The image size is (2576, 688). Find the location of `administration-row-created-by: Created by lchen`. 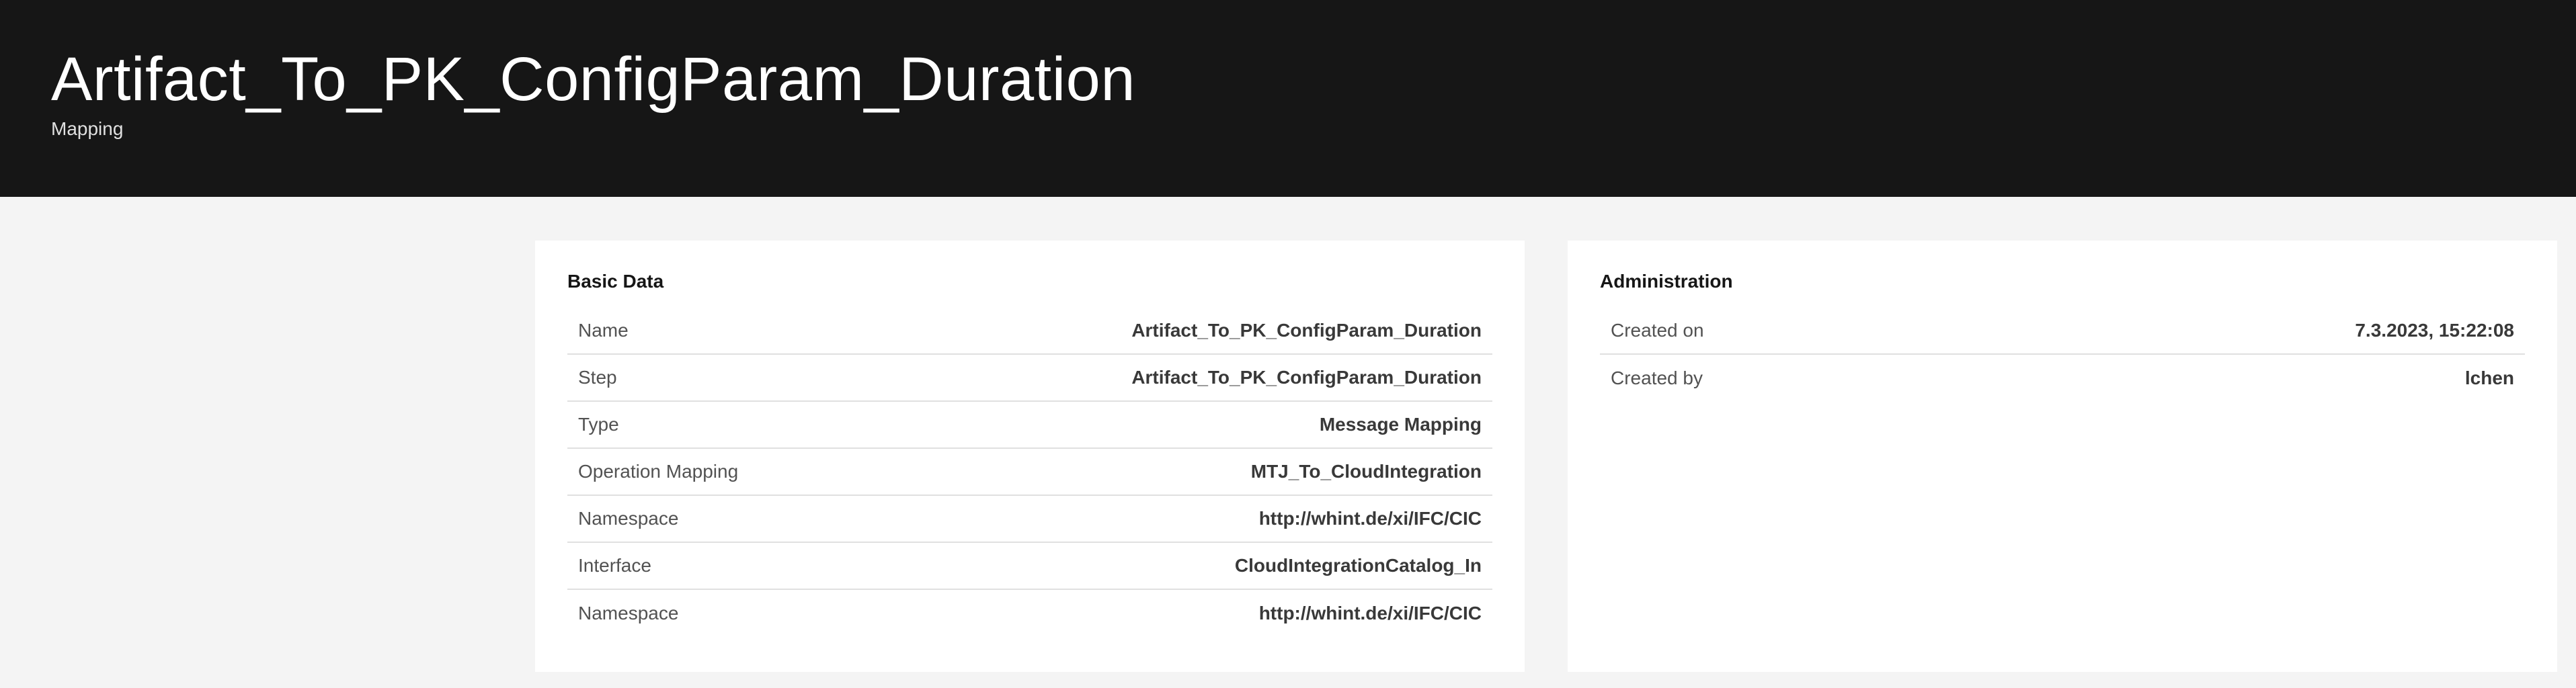

administration-row-created-by: Created by lchen is located at coordinates (2062, 378).